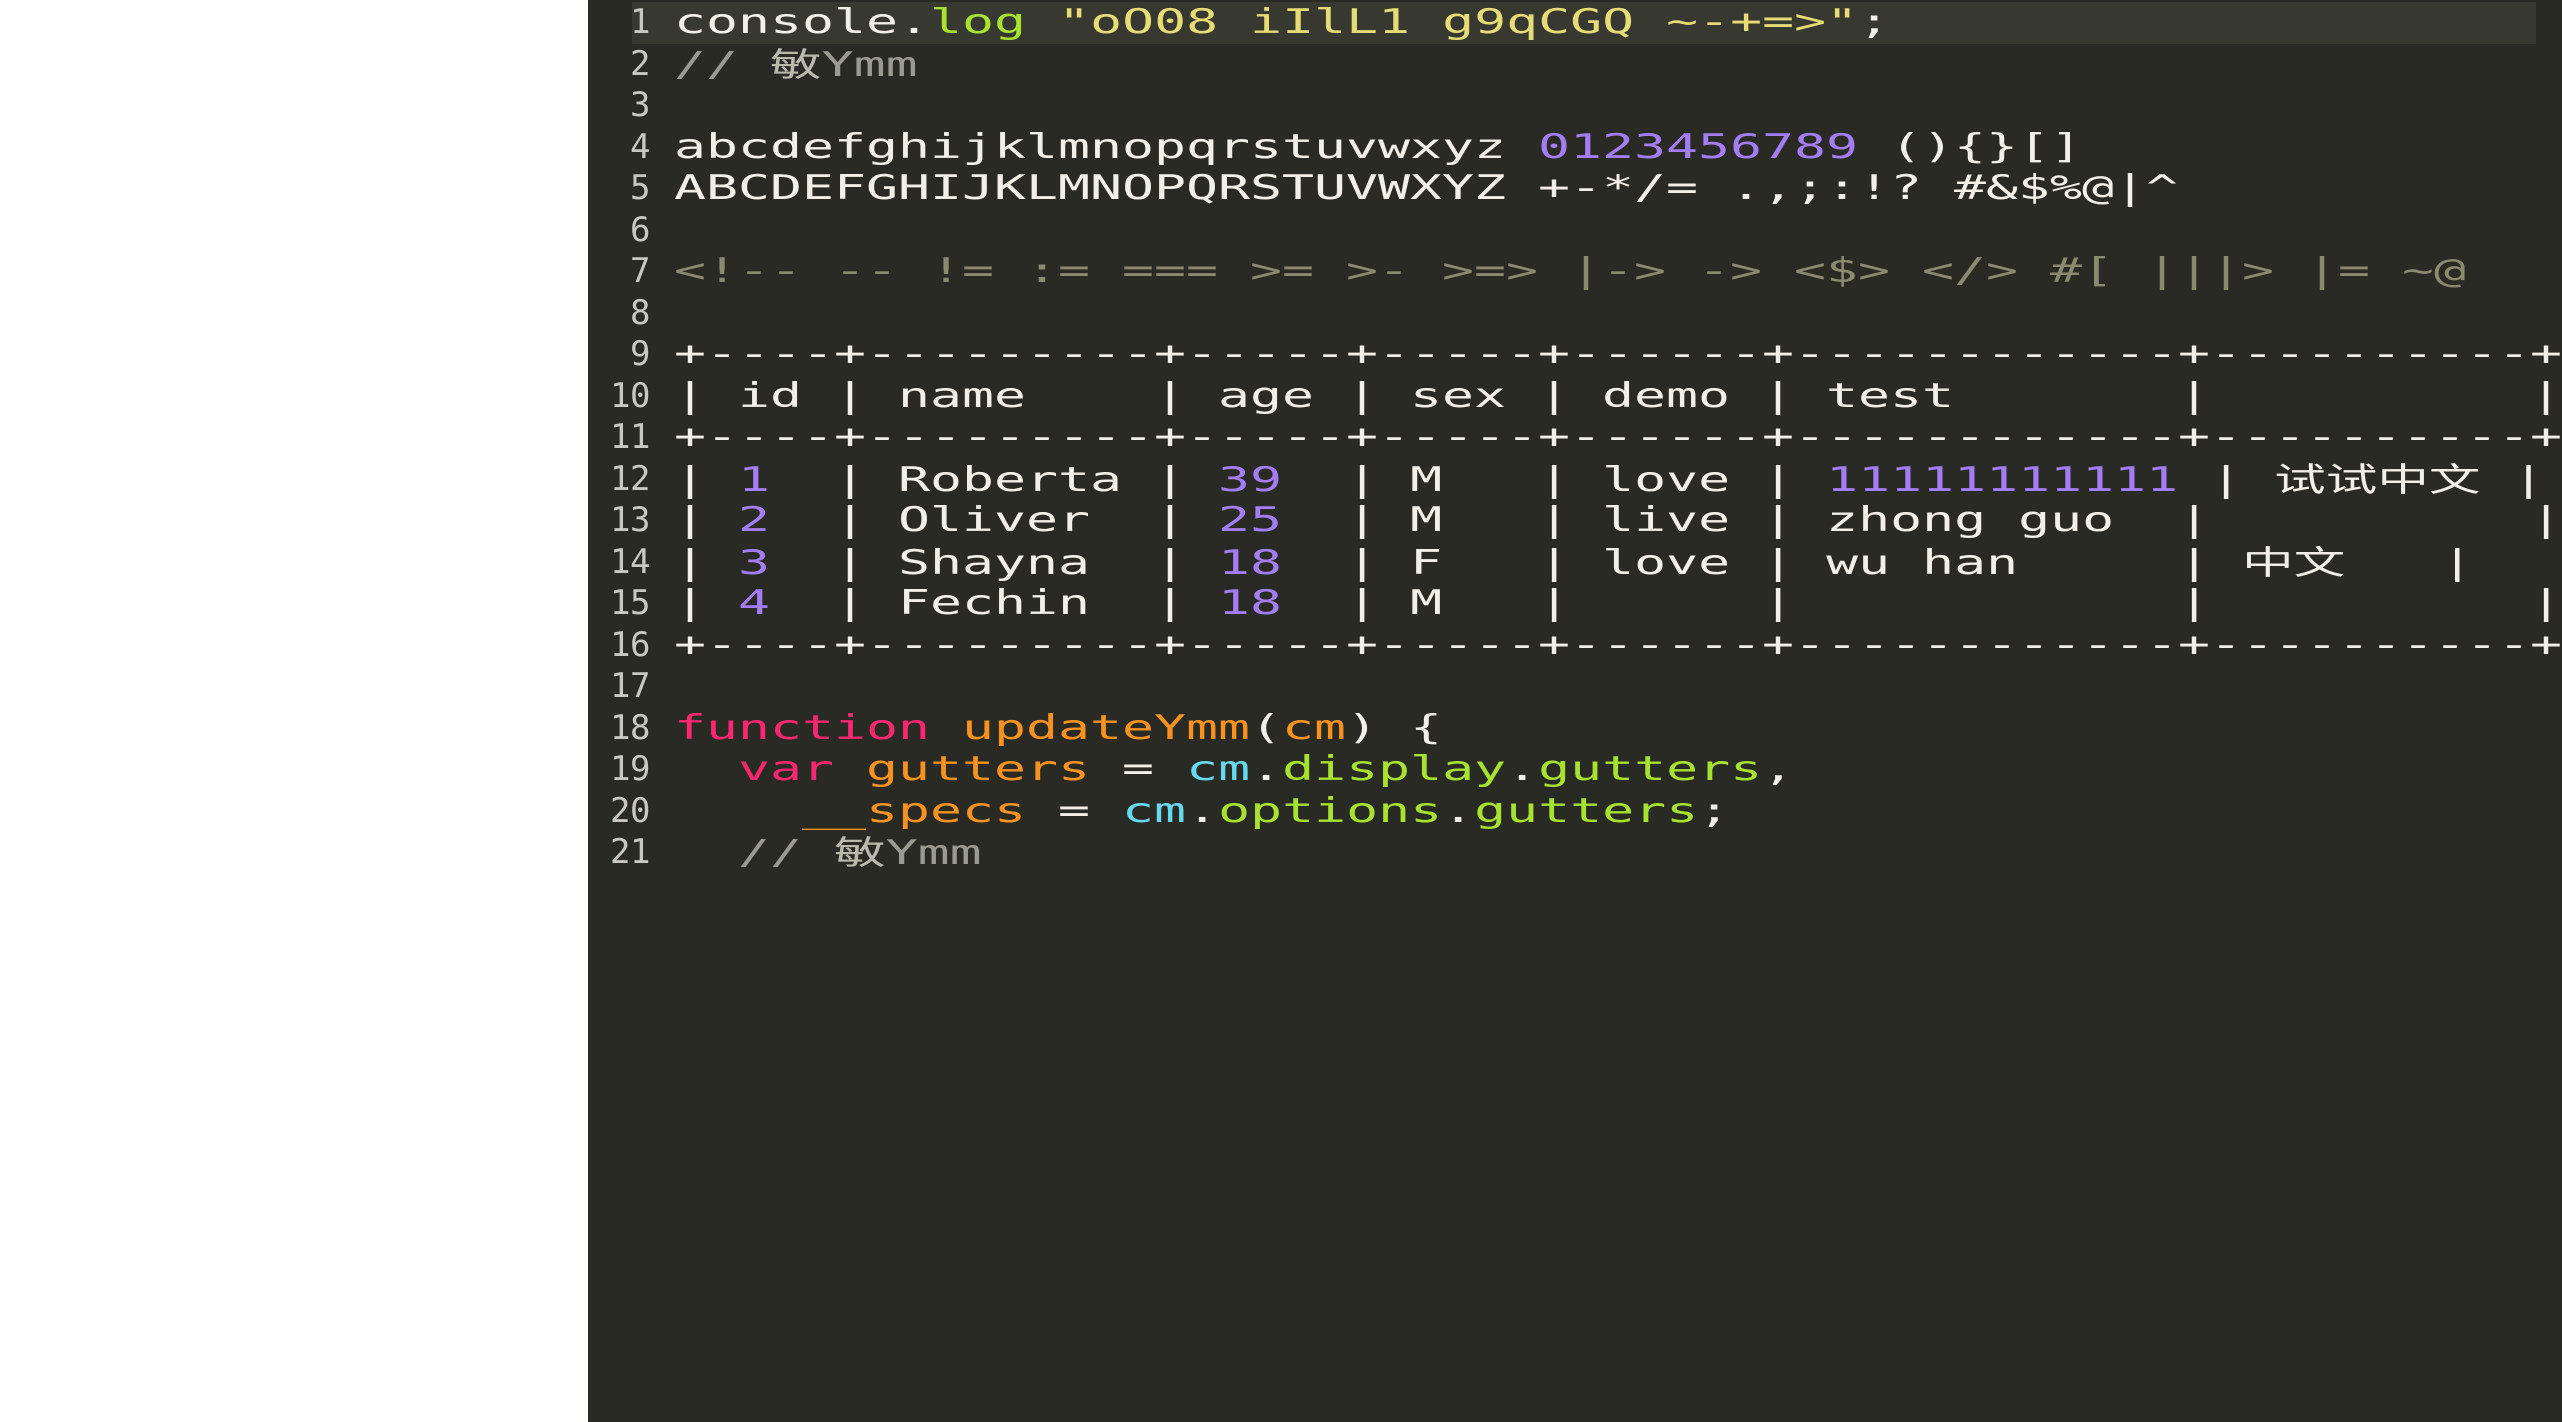  What do you see at coordinates (754, 853) in the screenshot?
I see `token-comment: //` at bounding box center [754, 853].